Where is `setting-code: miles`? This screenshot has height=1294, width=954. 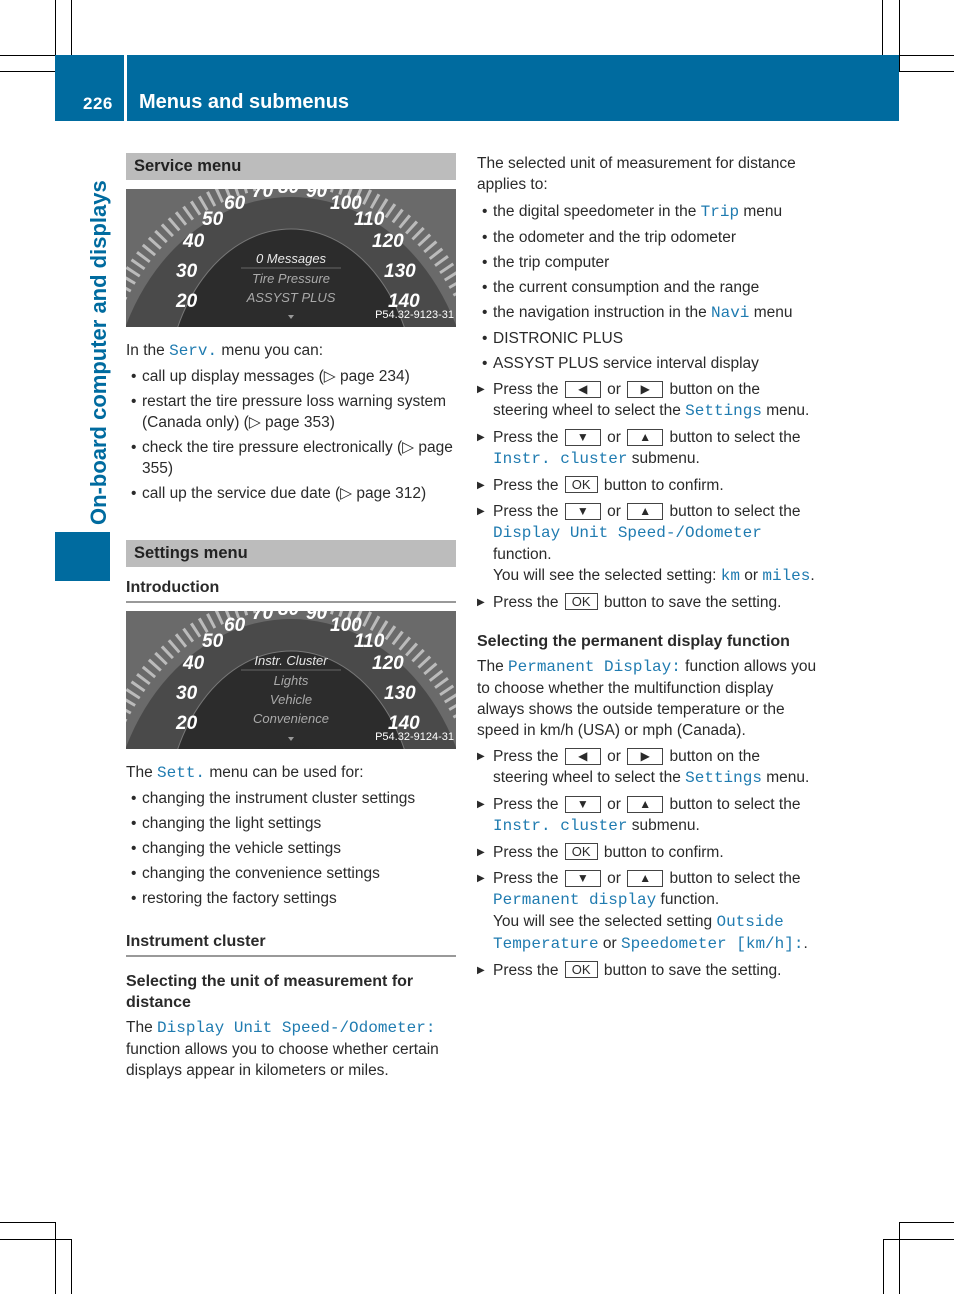 setting-code: miles is located at coordinates (786, 576).